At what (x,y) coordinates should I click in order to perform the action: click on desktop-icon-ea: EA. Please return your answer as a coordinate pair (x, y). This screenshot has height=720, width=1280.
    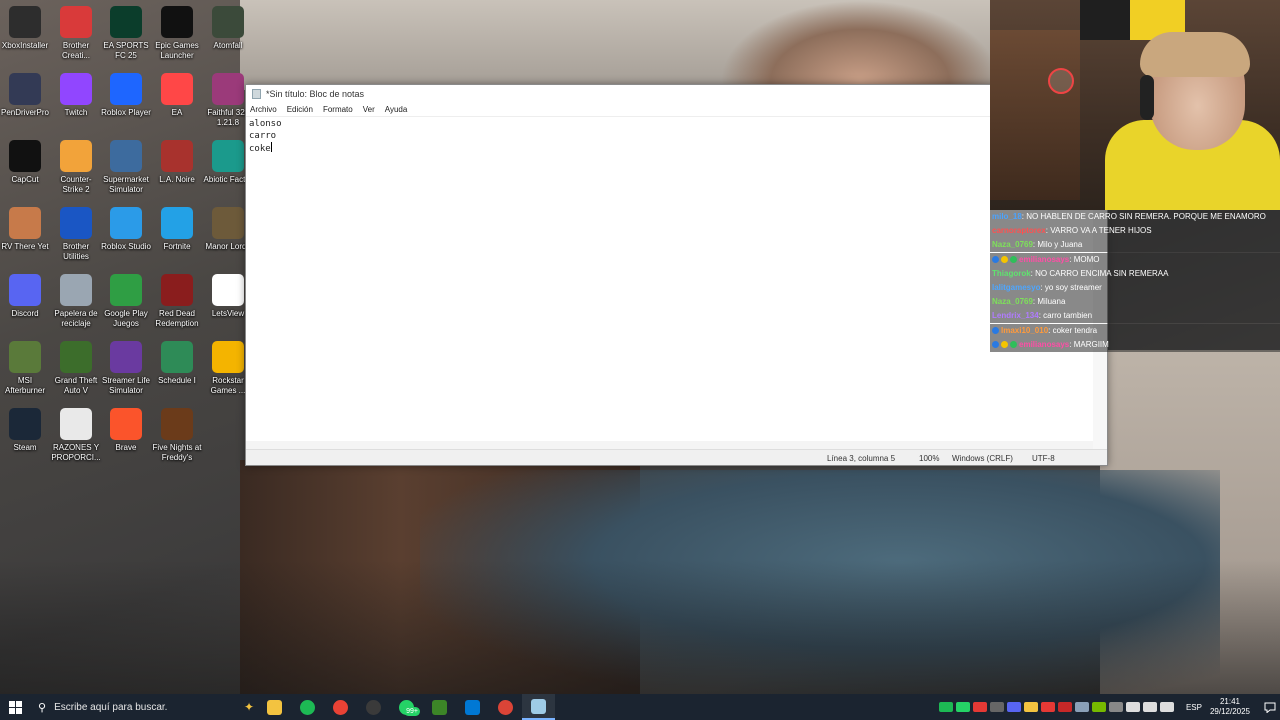
    Looking at the image, I should click on (177, 95).